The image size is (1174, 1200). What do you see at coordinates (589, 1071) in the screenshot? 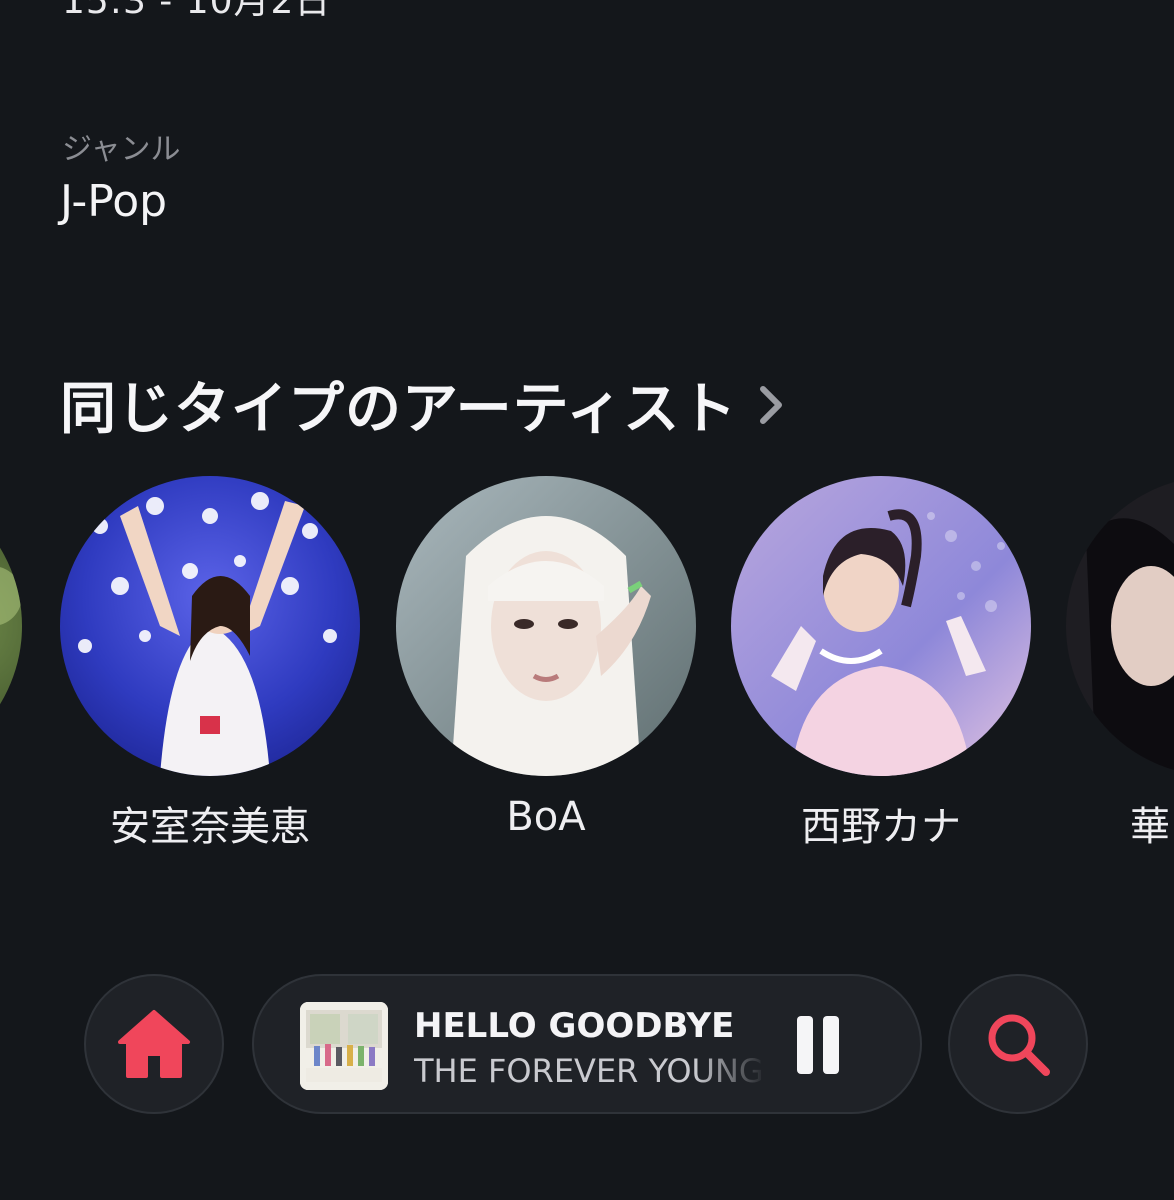
I see `track-artist: THE FOREVER YOUNG` at bounding box center [589, 1071].